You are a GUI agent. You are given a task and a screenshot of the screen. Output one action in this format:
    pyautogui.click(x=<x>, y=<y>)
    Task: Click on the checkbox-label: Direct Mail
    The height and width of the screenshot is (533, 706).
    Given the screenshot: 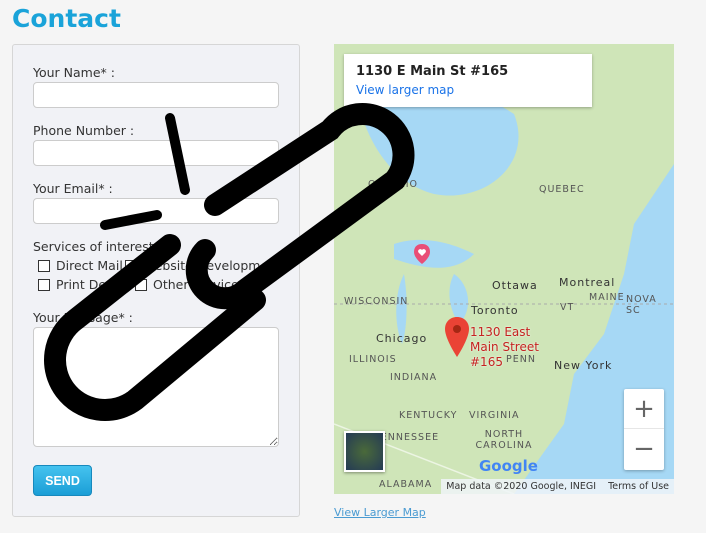 What is the action you would take?
    pyautogui.click(x=89, y=265)
    